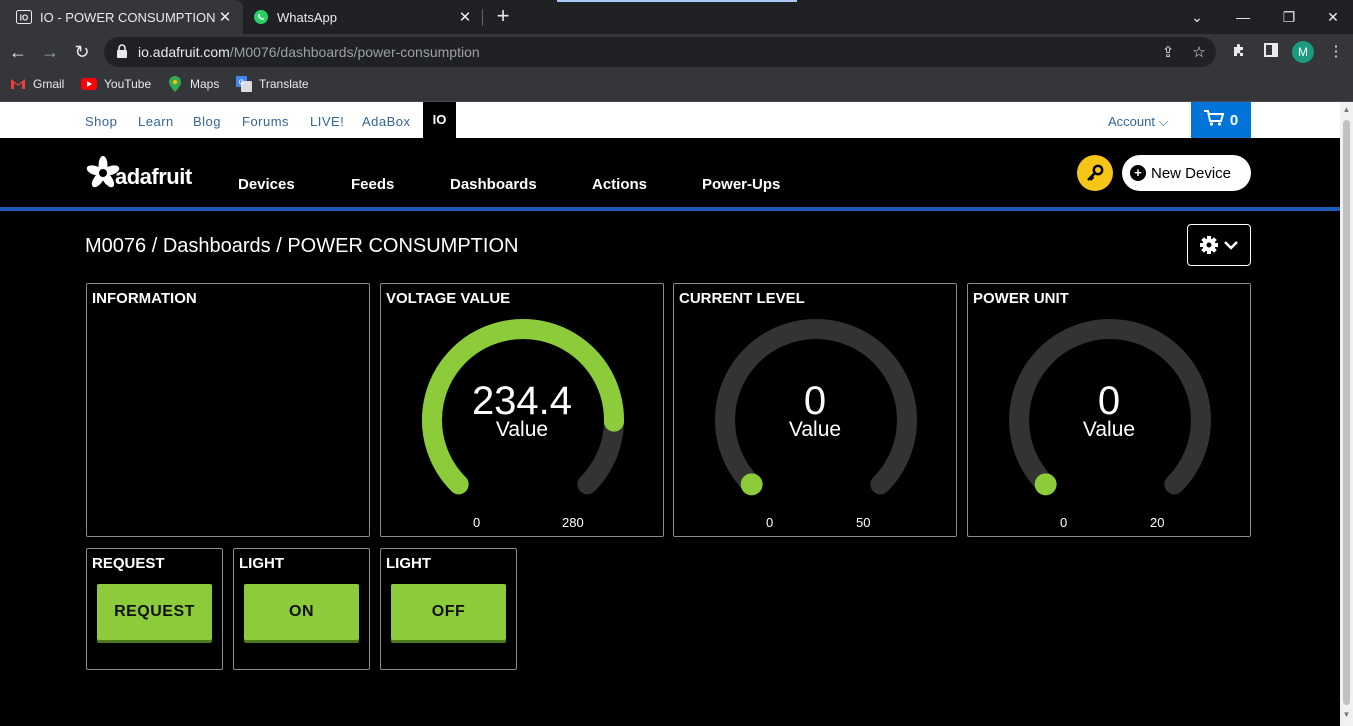  Describe the element at coordinates (154, 612) in the screenshot. I see `request-button: REQUEST` at that location.